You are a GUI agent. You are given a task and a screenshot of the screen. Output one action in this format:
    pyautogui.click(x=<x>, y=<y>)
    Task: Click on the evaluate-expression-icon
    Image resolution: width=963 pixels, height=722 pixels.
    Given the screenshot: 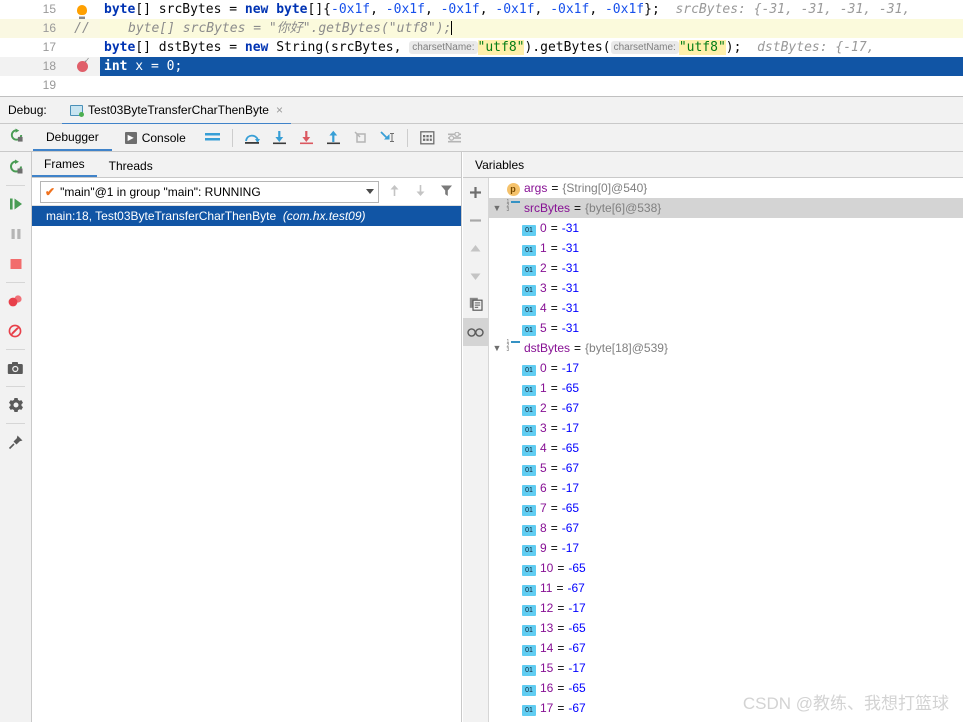 What is the action you would take?
    pyautogui.click(x=427, y=137)
    